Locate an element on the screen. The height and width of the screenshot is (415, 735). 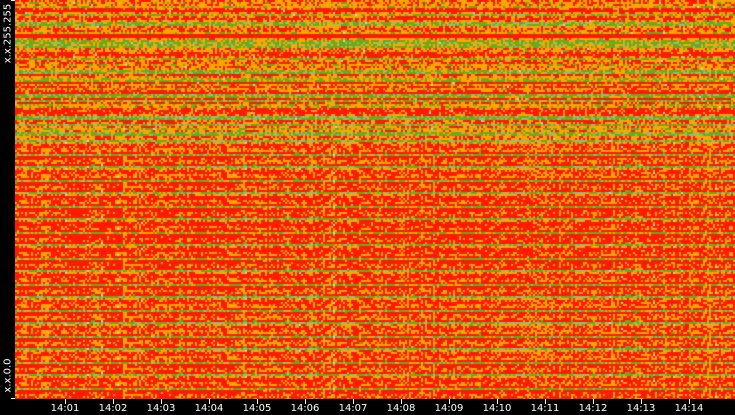
y-label-bottom: x.x.0.0 is located at coordinates (8, 375).